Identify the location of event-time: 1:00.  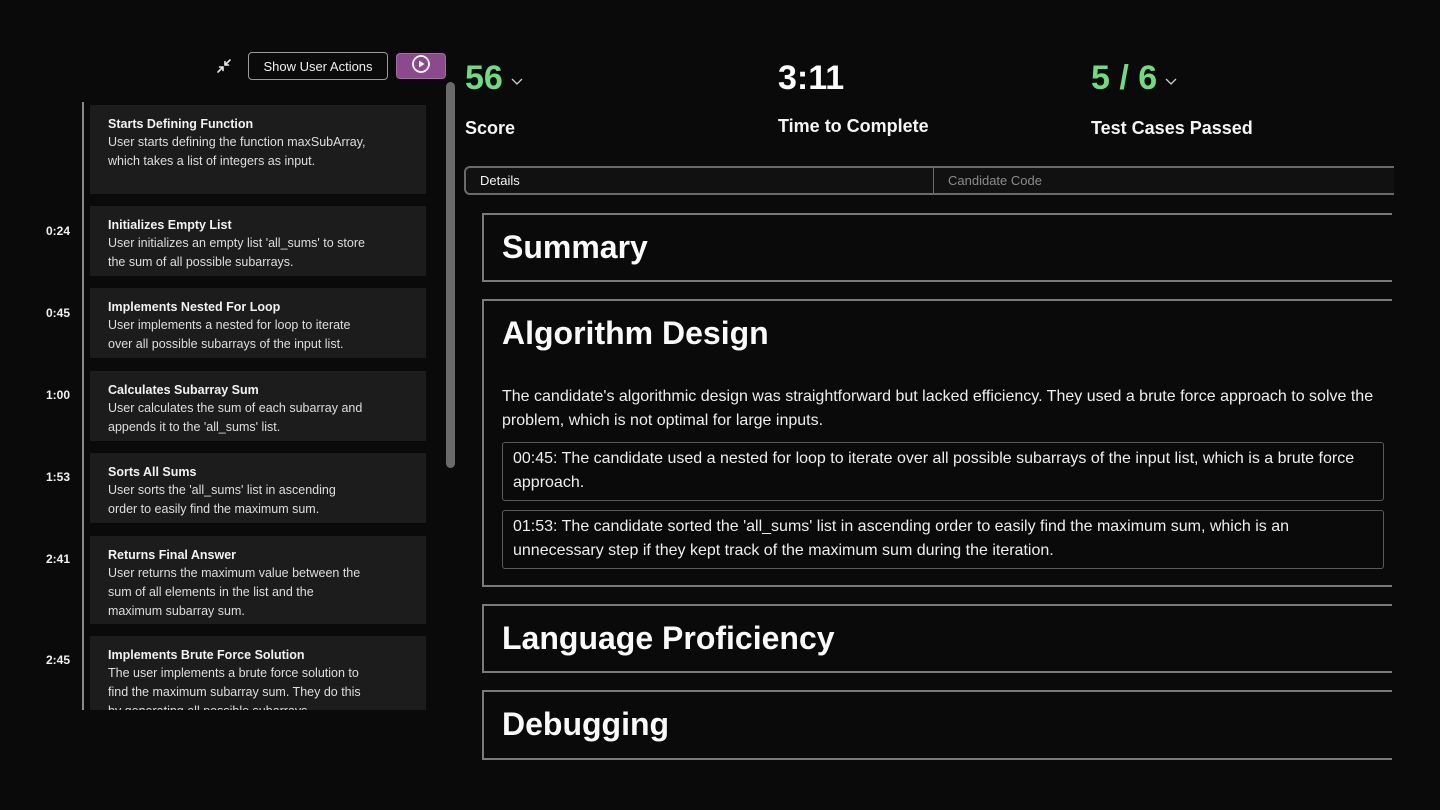
(57, 395).